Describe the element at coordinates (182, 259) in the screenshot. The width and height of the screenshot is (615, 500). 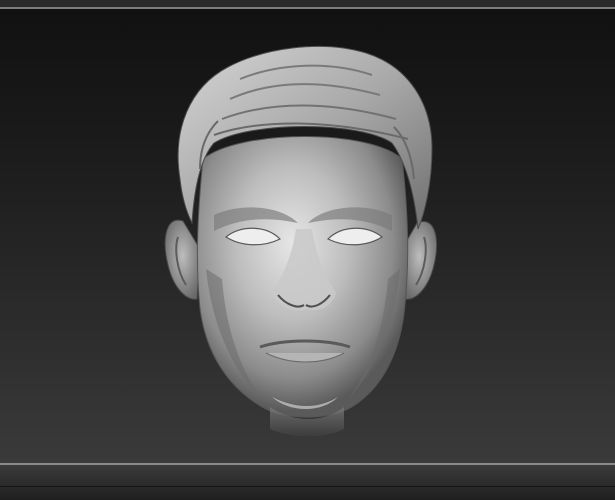
I see `left-ear` at that location.